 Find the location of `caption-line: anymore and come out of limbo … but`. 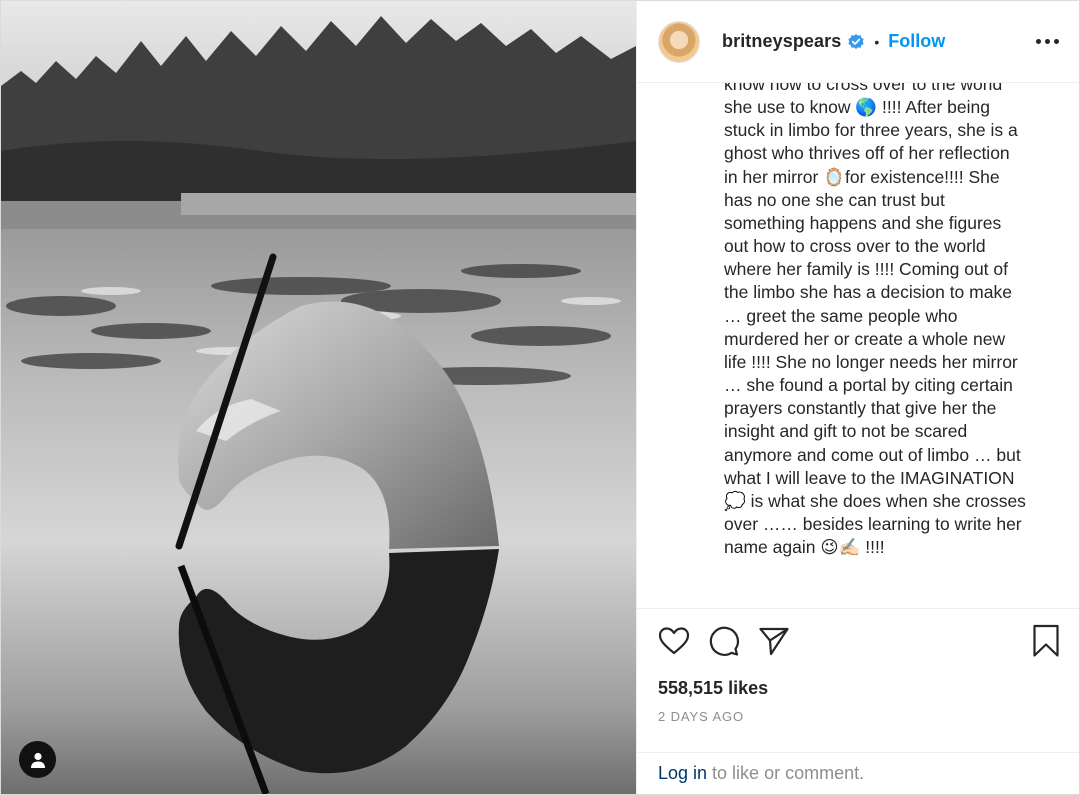

caption-line: anymore and come out of limbo … but is located at coordinates (872, 454).